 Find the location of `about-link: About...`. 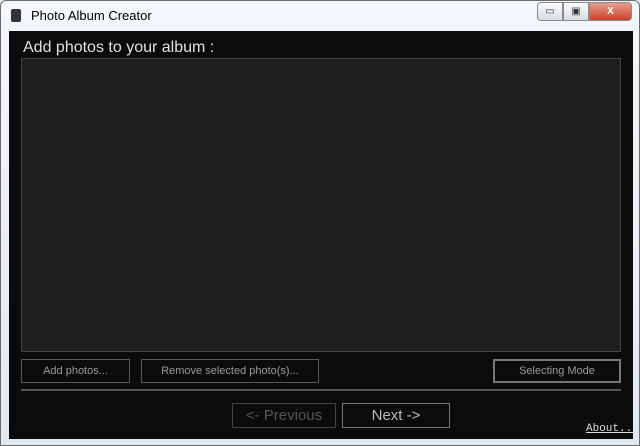

about-link: About... is located at coordinates (612, 429).